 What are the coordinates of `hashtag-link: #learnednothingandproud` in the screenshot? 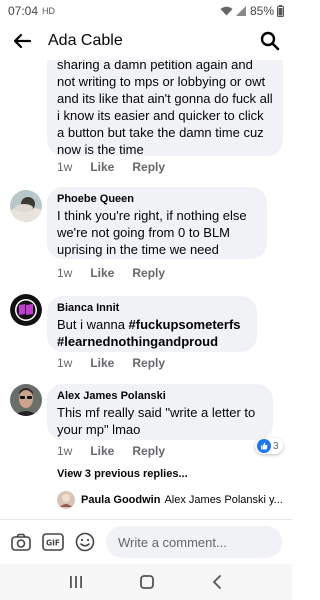 It's located at (137, 341).